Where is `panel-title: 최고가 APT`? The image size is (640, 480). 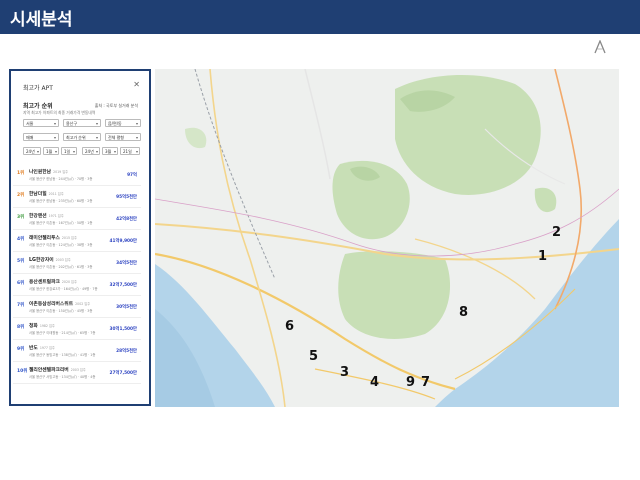
panel-title: 최고가 APT is located at coordinates (38, 88).